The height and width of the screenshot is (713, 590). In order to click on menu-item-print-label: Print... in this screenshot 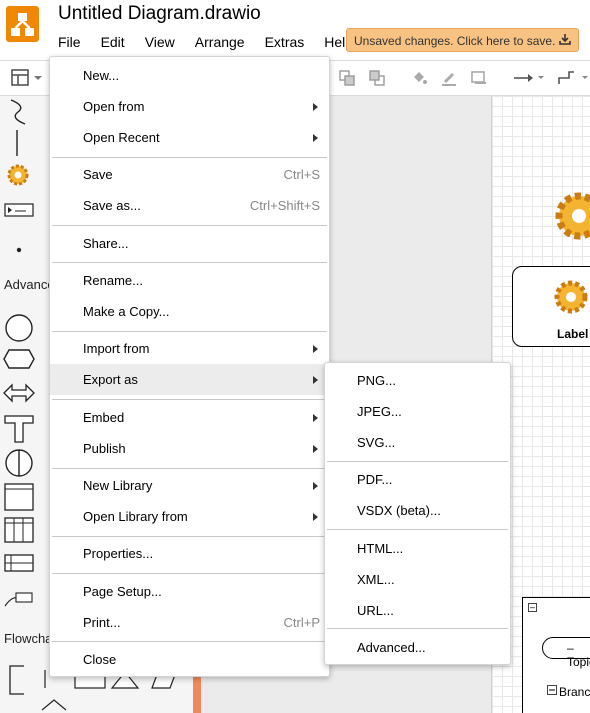, I will do `click(102, 622)`.